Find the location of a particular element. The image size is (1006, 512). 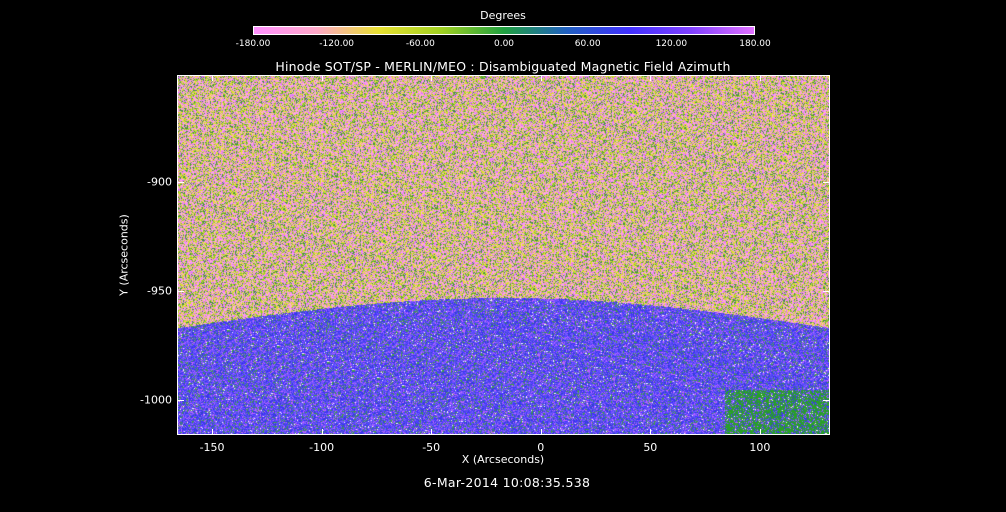

colorbar-tick-label: -180.00 is located at coordinates (253, 44).